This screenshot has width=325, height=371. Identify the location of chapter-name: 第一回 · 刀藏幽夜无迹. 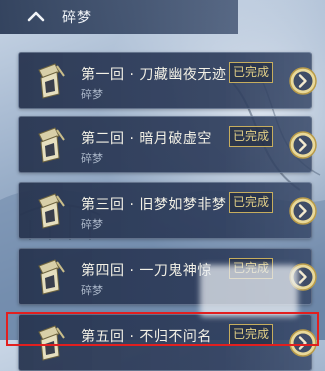
(154, 75).